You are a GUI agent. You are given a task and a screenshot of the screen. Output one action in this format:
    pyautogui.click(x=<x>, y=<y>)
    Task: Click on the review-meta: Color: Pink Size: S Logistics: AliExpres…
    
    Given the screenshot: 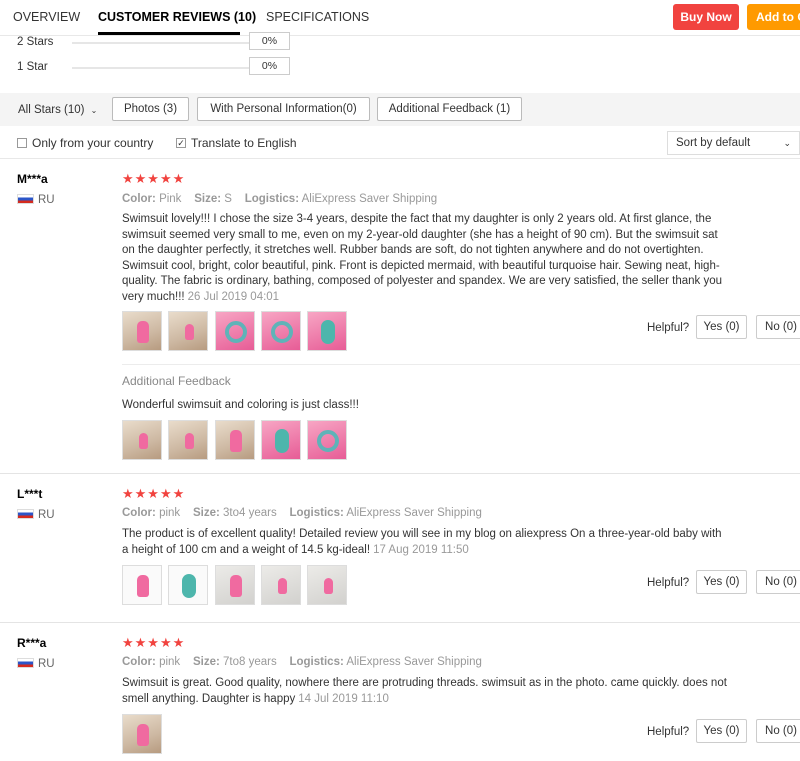 What is the action you would take?
    pyautogui.click(x=279, y=199)
    